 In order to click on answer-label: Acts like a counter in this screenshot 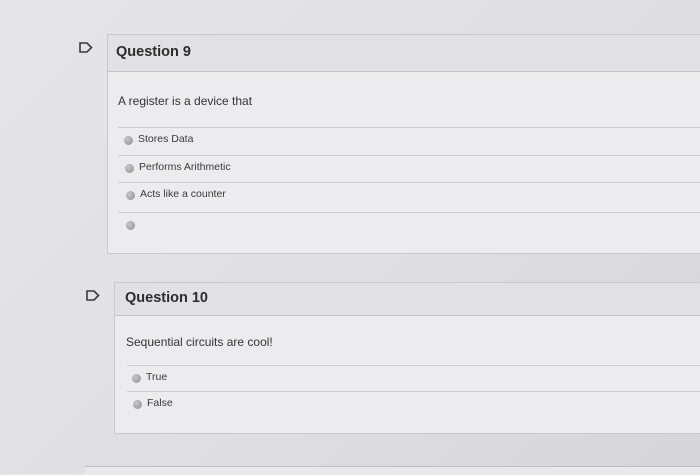, I will do `click(183, 194)`.